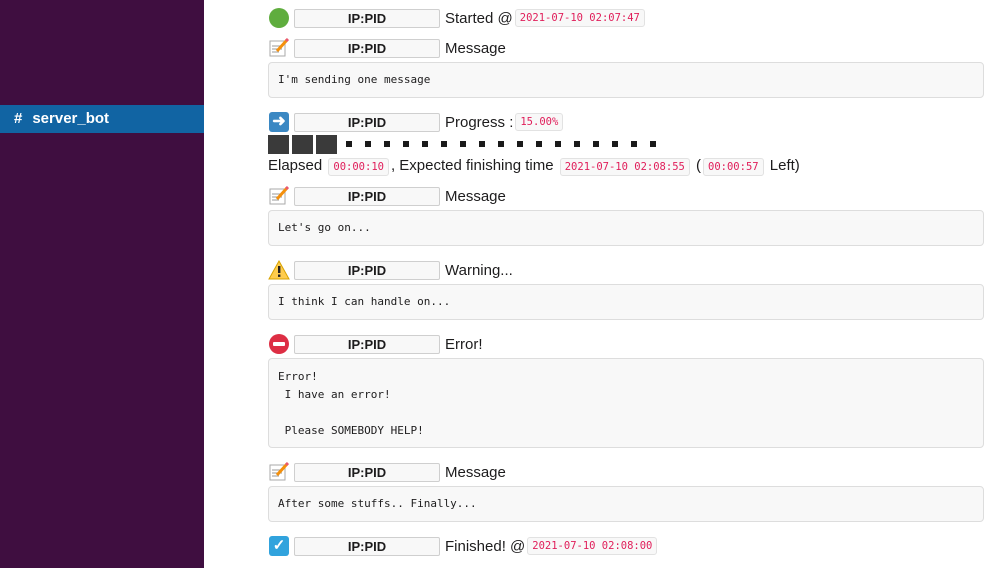 The image size is (990, 568). What do you see at coordinates (279, 122) in the screenshot?
I see `arrow-right-icon: ➜` at bounding box center [279, 122].